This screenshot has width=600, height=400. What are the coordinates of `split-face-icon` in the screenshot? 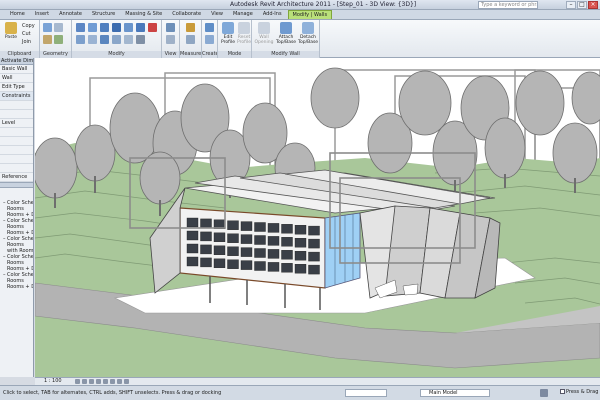 It's located at (58, 39).